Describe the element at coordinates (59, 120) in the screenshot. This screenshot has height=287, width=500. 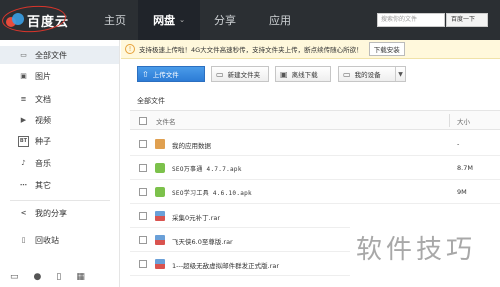
I see `sidebar-item-videos: ▶ 视频` at that location.